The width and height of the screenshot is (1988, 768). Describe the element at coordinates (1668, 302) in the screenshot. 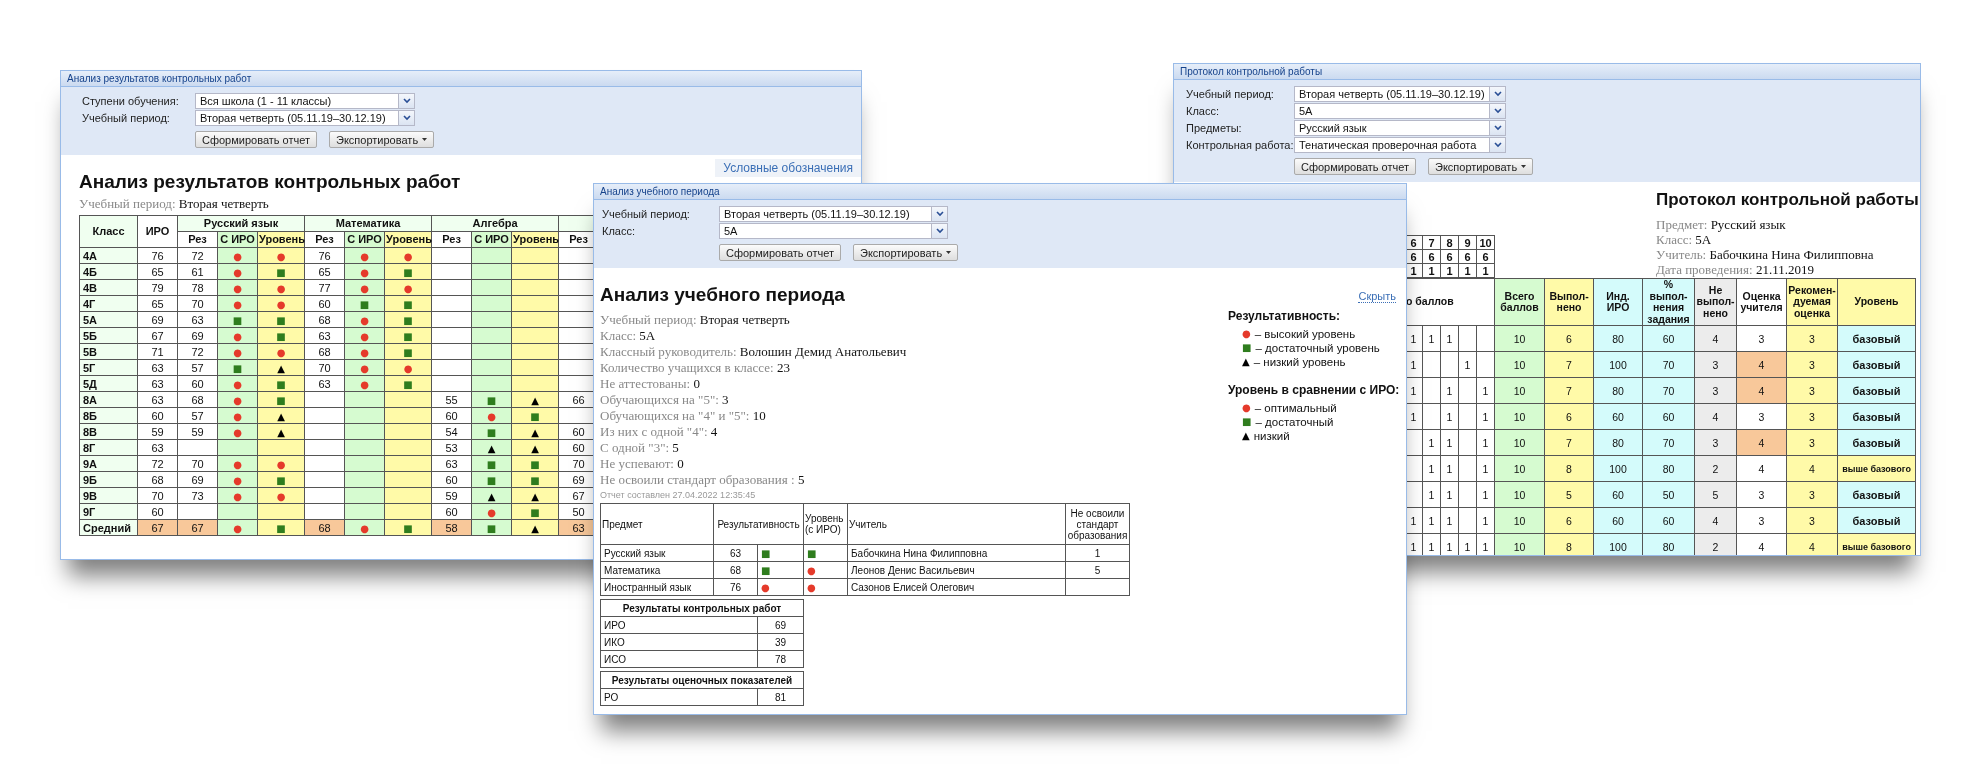

I see `column-header: % выпол-нения задания` at that location.